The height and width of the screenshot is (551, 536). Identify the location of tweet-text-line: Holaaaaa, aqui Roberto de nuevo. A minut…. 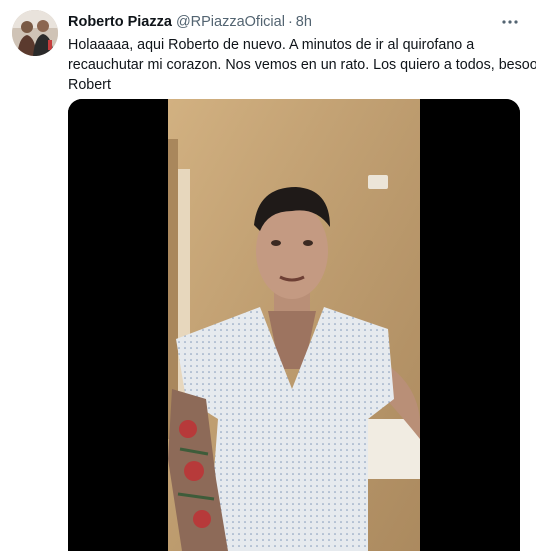
(271, 45).